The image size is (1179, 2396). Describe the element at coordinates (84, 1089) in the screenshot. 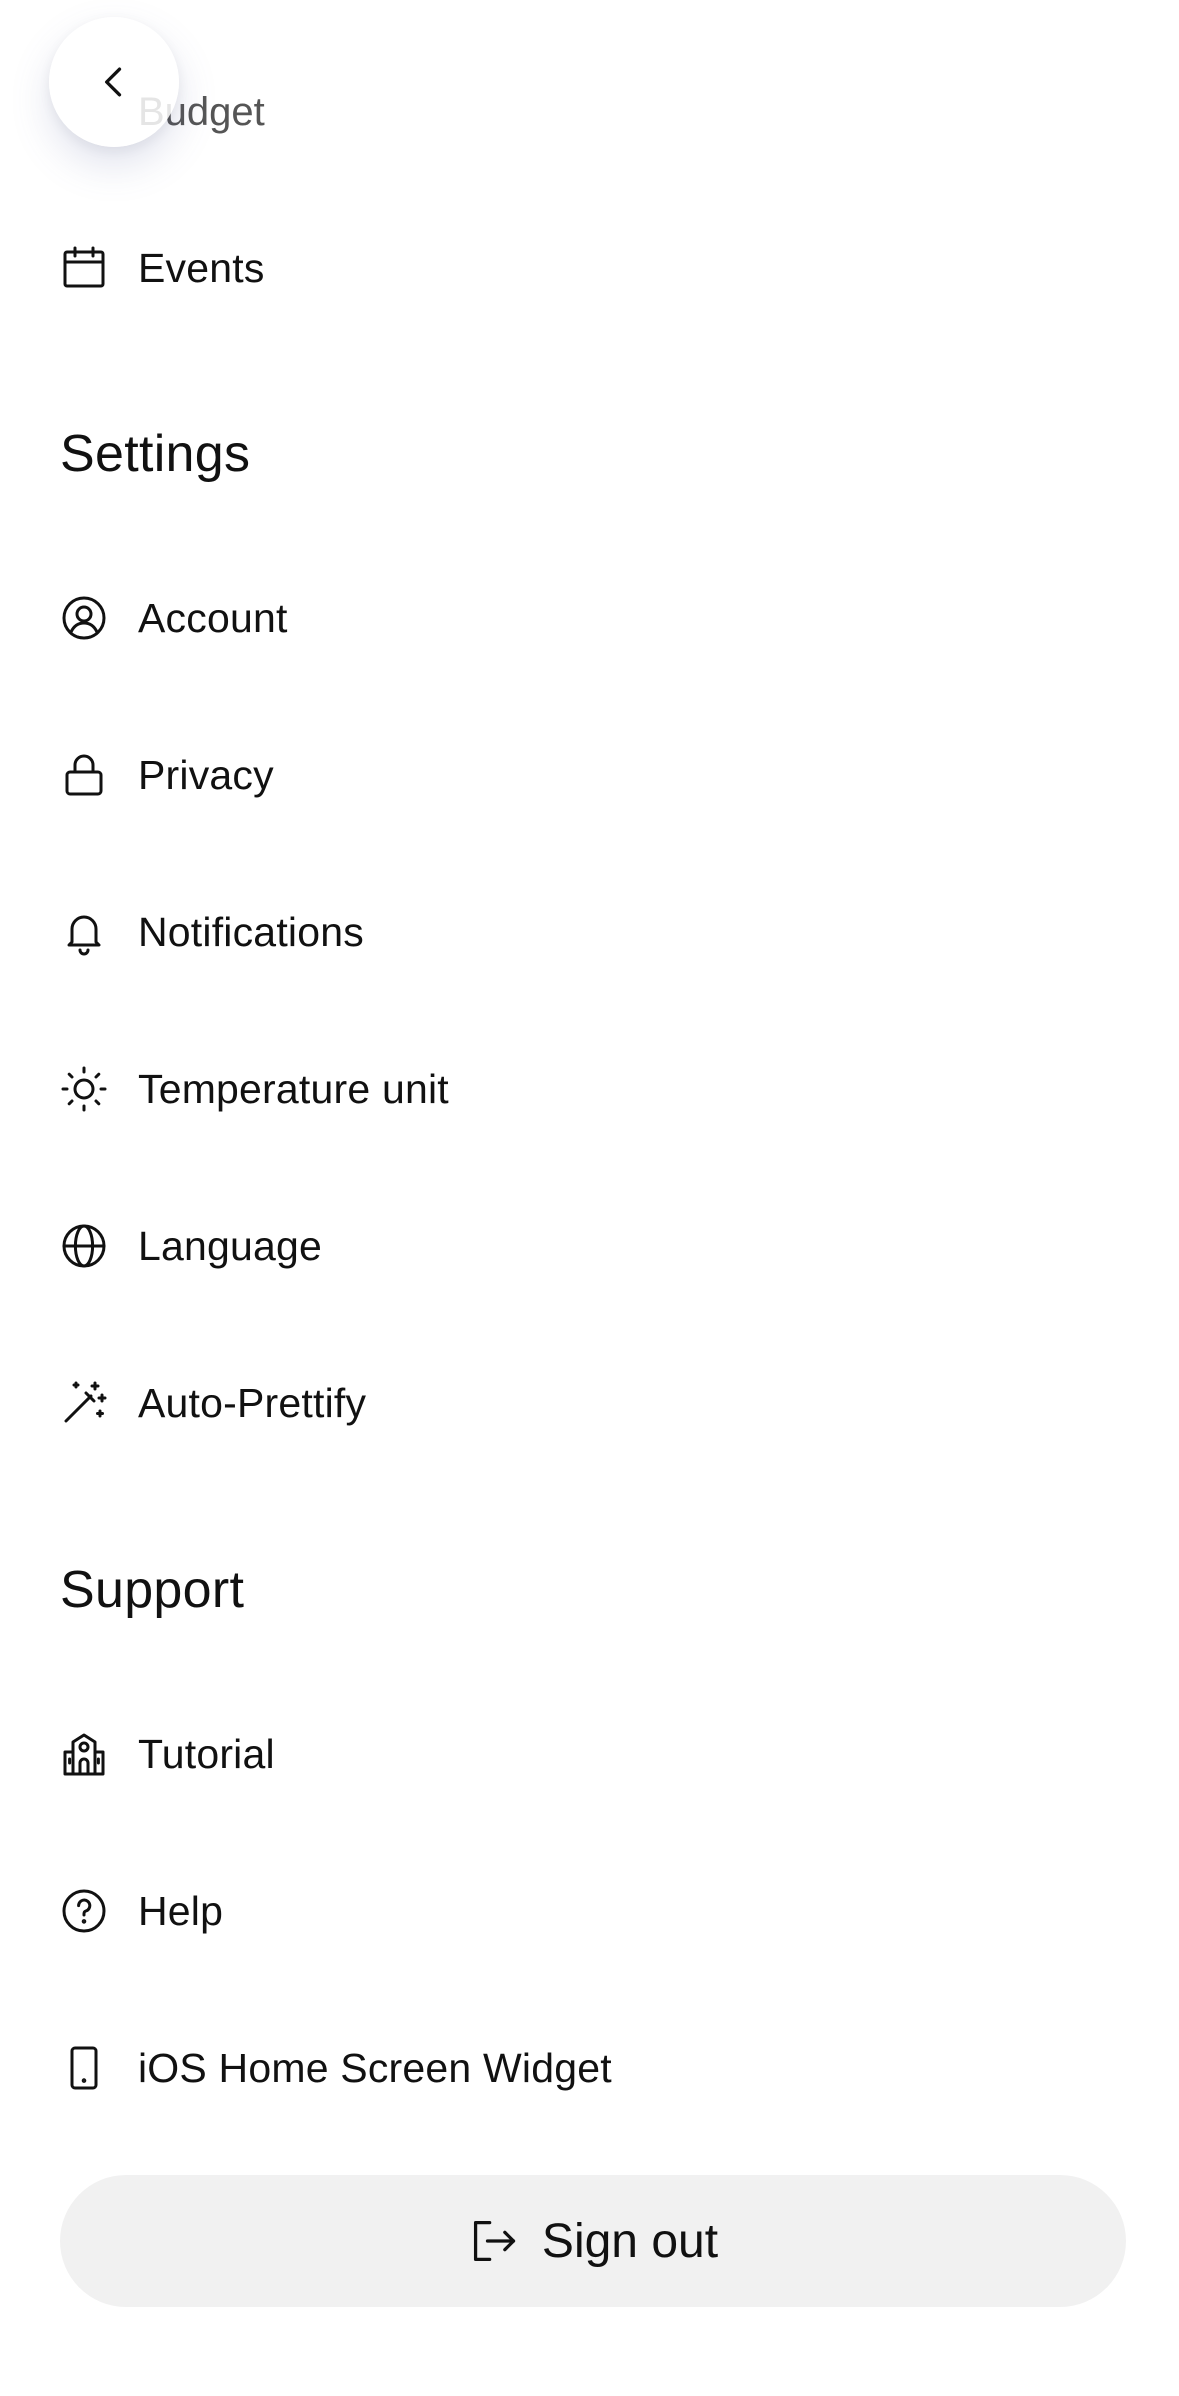

I see `sun-icon` at that location.